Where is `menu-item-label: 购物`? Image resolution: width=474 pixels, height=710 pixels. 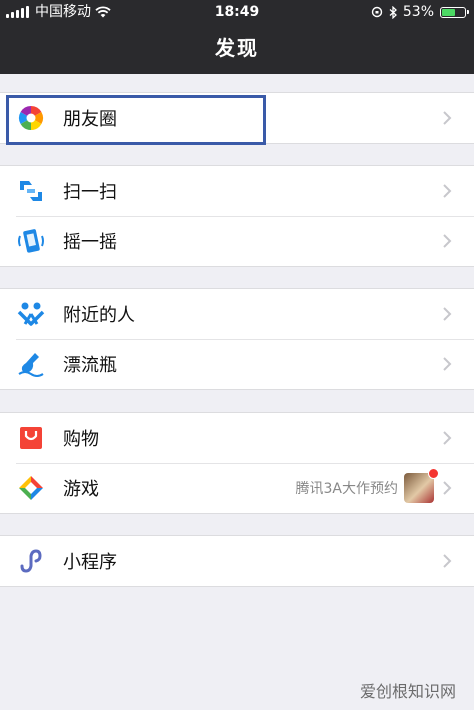 menu-item-label: 购物 is located at coordinates (81, 439).